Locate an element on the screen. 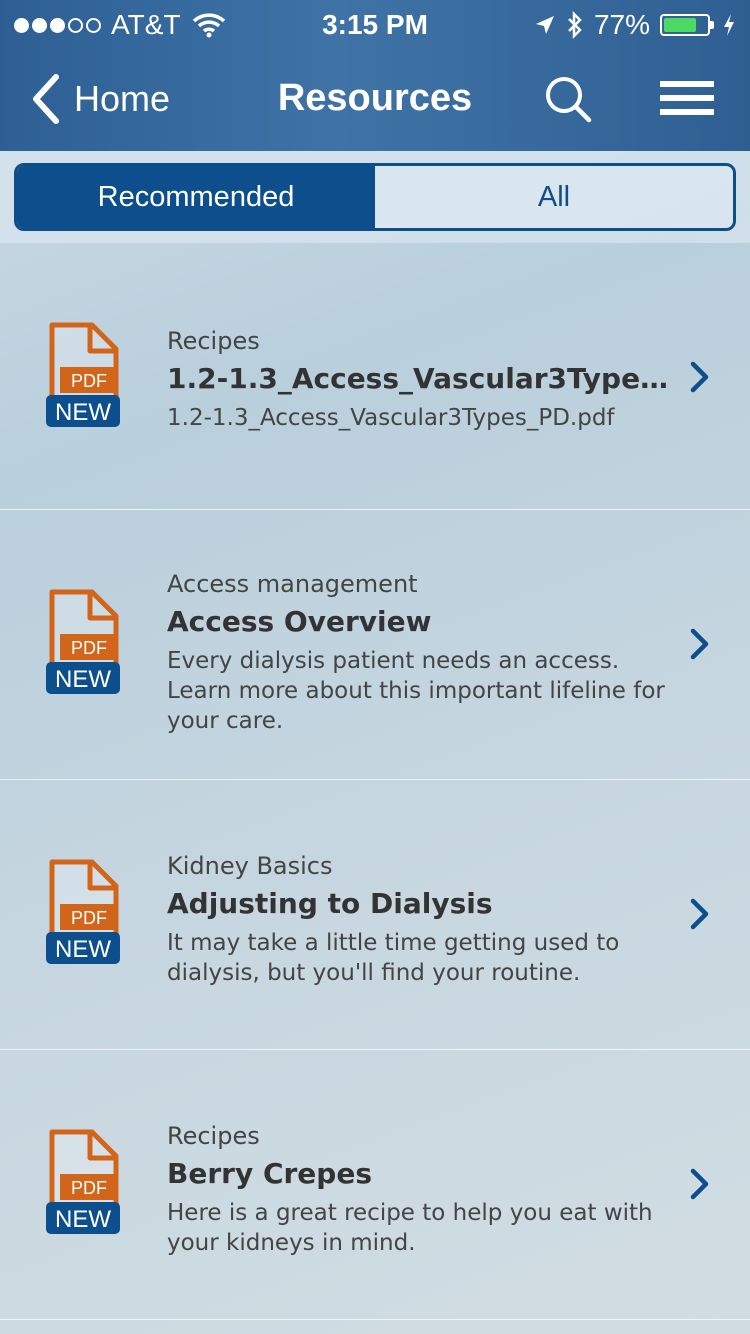 The width and height of the screenshot is (750, 1334). tab-recommended: Recommended is located at coordinates (196, 197).